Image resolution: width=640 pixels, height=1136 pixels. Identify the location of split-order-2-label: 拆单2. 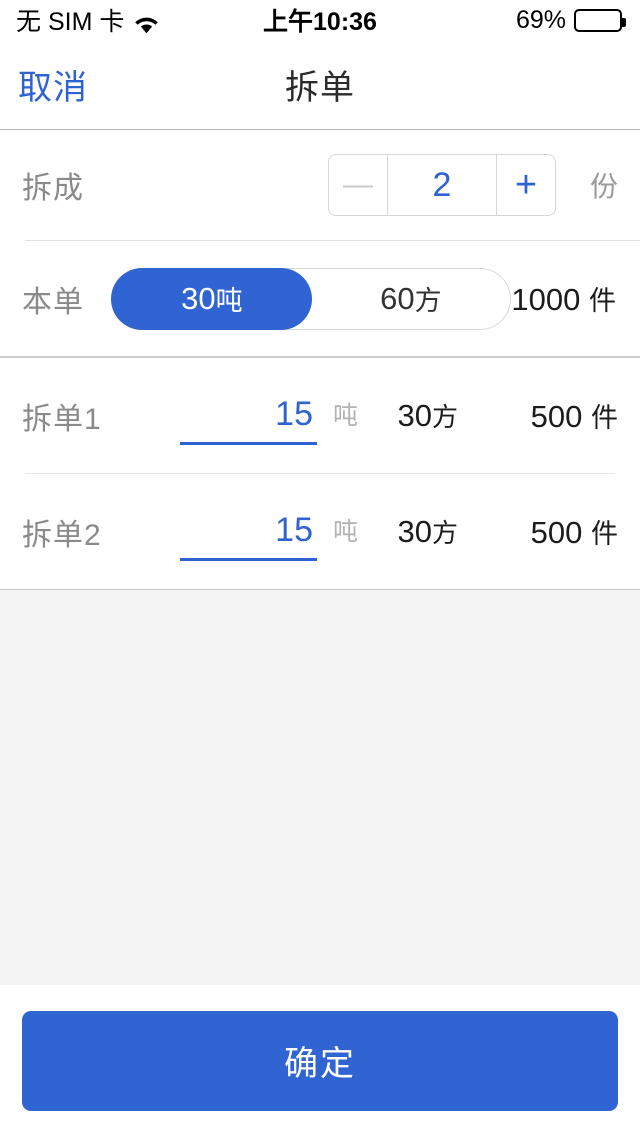
(62, 535).